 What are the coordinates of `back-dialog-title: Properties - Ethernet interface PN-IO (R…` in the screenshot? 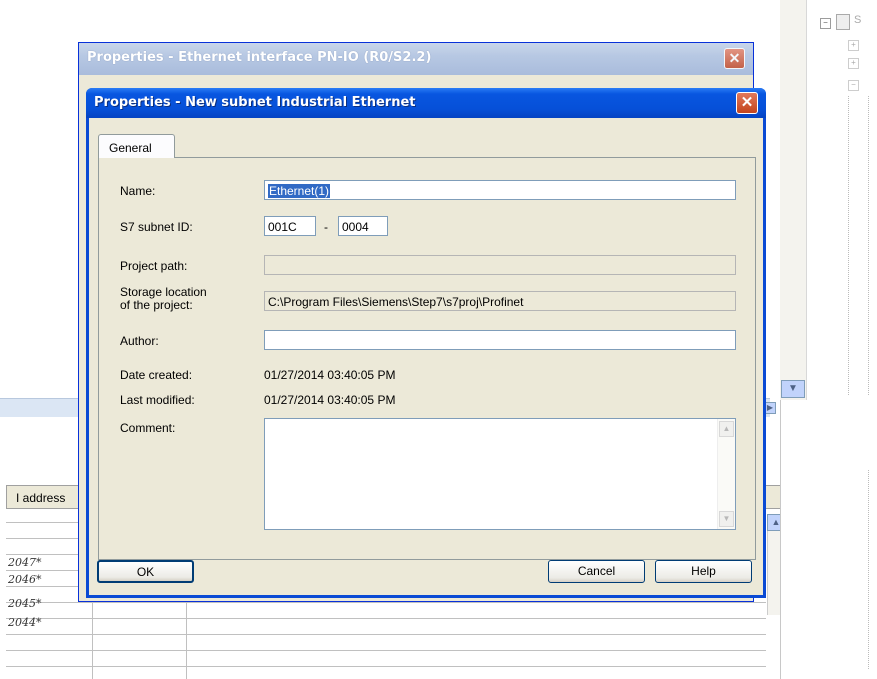 It's located at (259, 57).